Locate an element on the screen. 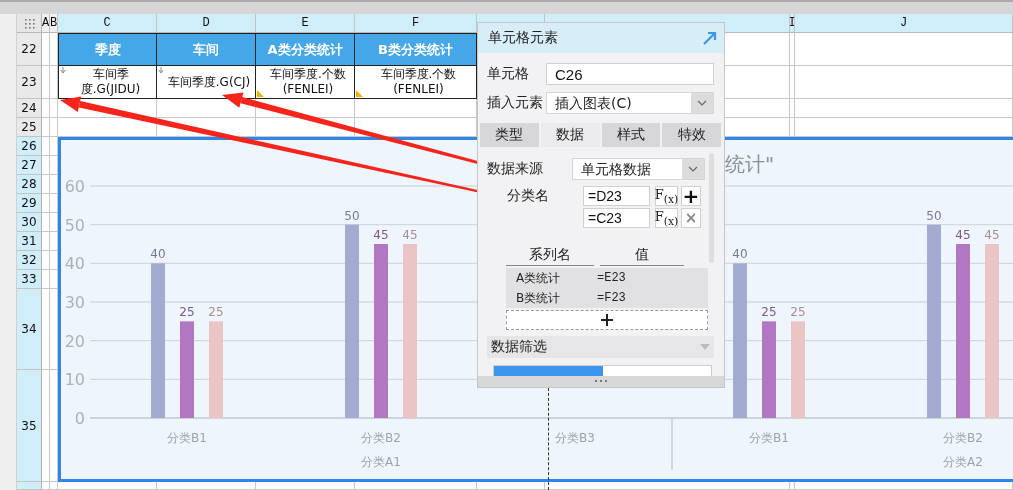 The height and width of the screenshot is (490, 1013). column-heading: 系列名 is located at coordinates (550, 256).